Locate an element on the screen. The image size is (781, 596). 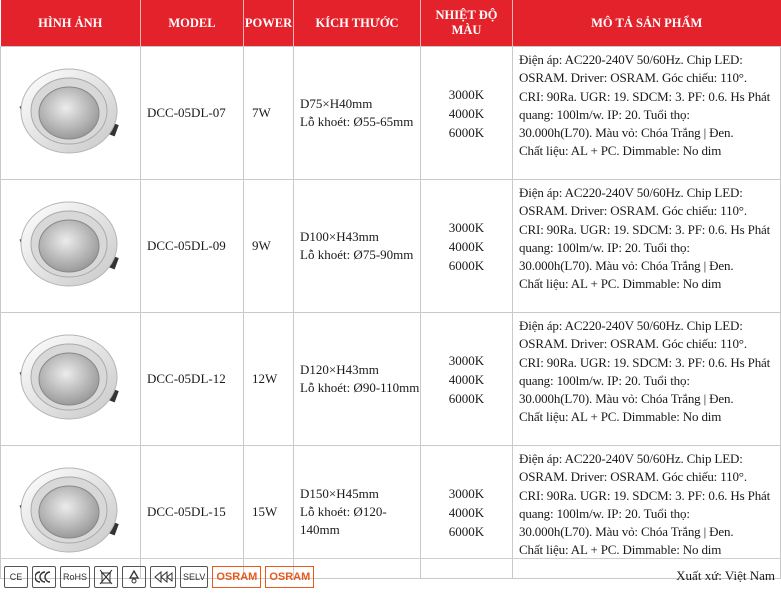
header-description: MÔ TẢ SẢN PHẨM is located at coordinates (646, 23).